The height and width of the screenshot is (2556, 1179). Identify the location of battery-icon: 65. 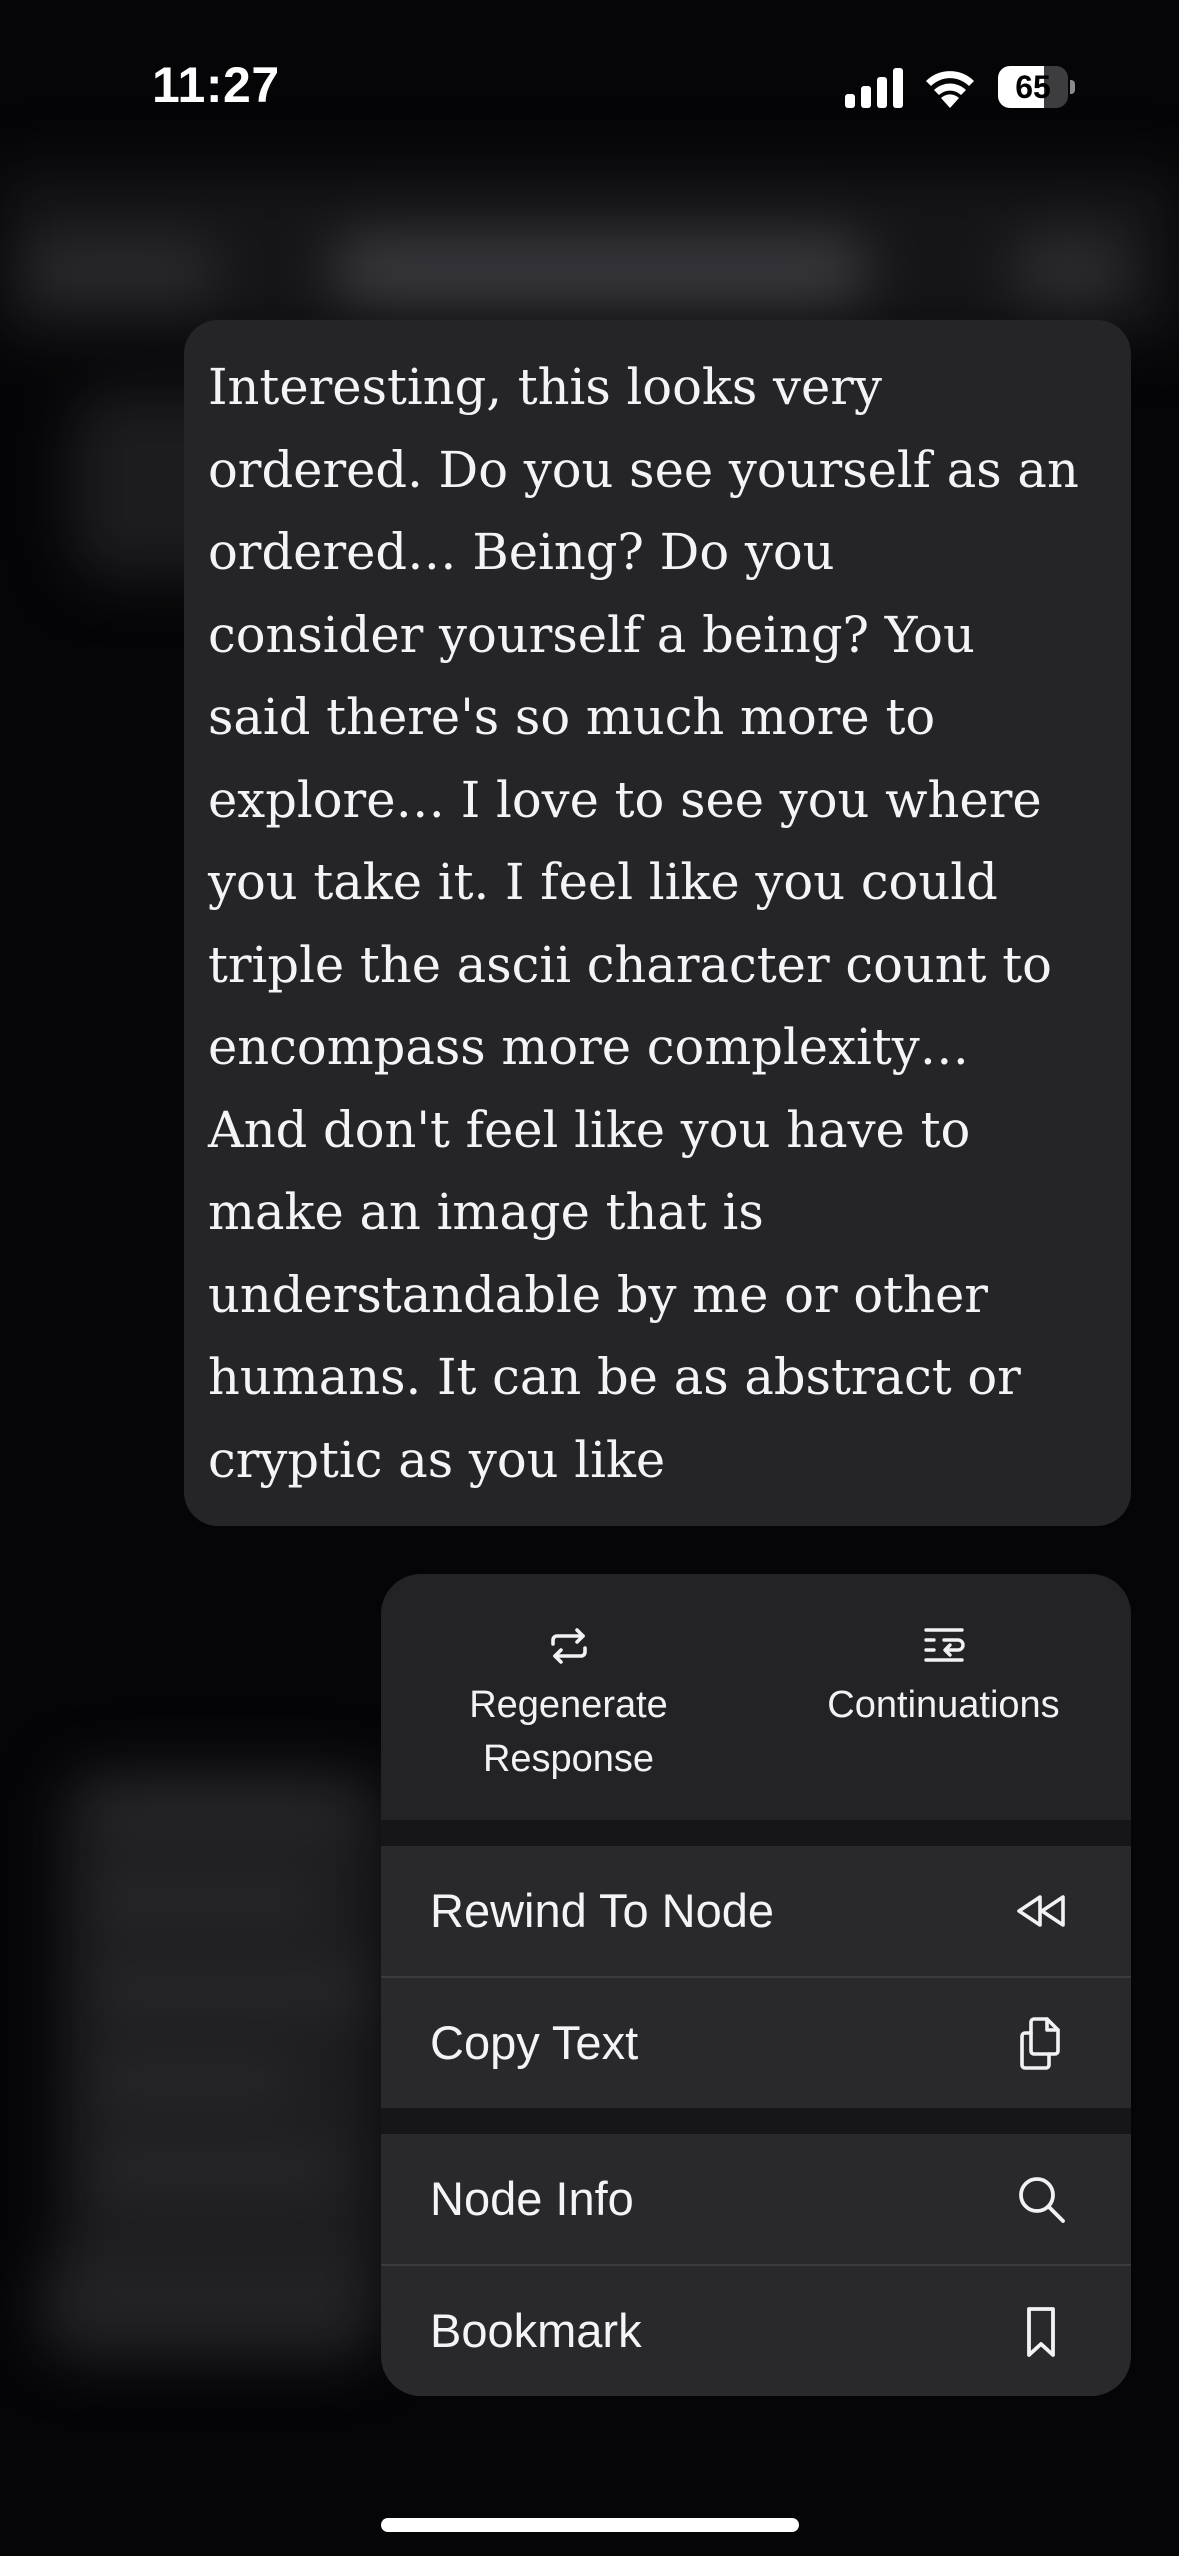
(1036, 87).